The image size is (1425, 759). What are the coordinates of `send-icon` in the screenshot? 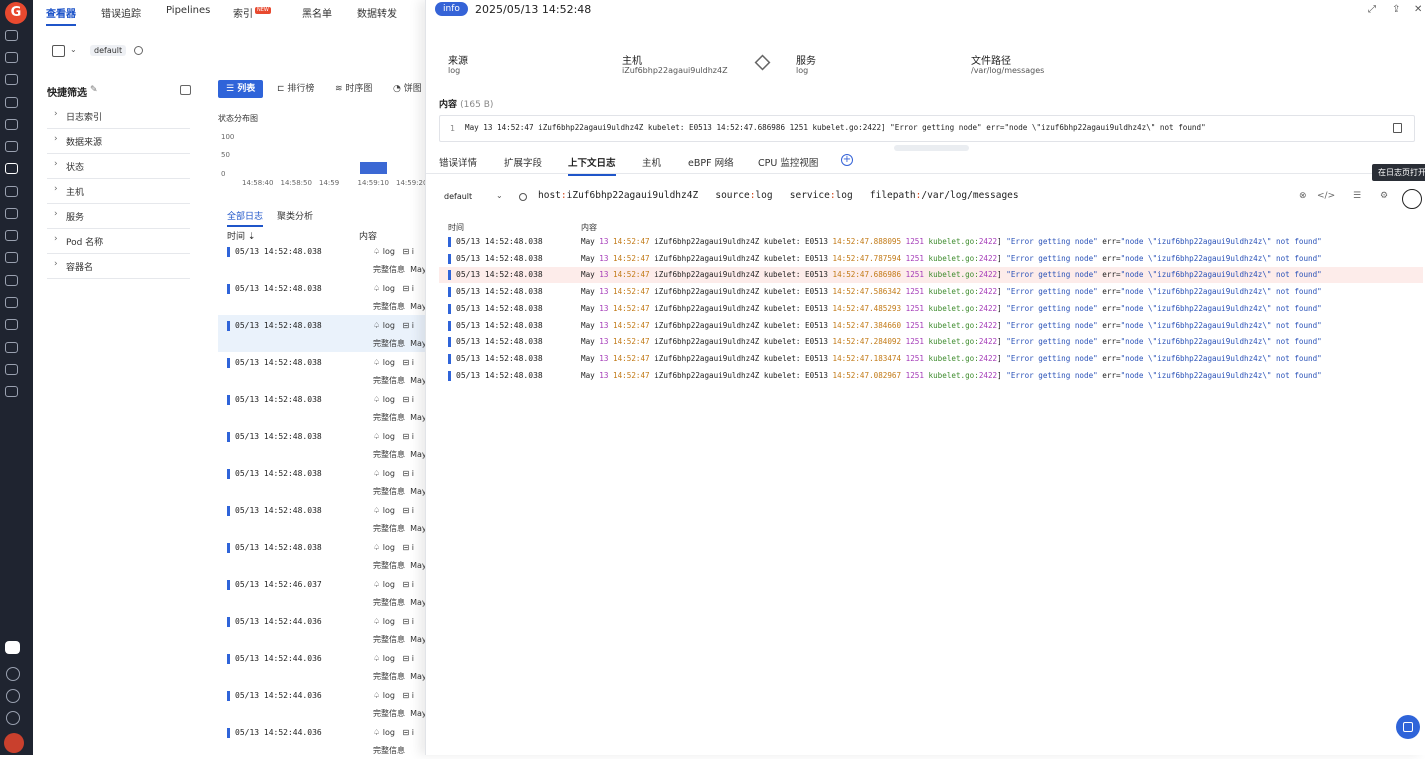 It's located at (13, 696).